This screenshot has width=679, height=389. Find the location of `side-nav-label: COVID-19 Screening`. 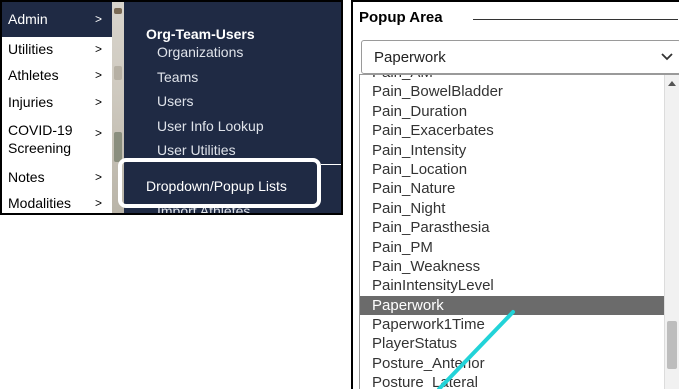

side-nav-label: COVID-19 Screening is located at coordinates (40, 139).